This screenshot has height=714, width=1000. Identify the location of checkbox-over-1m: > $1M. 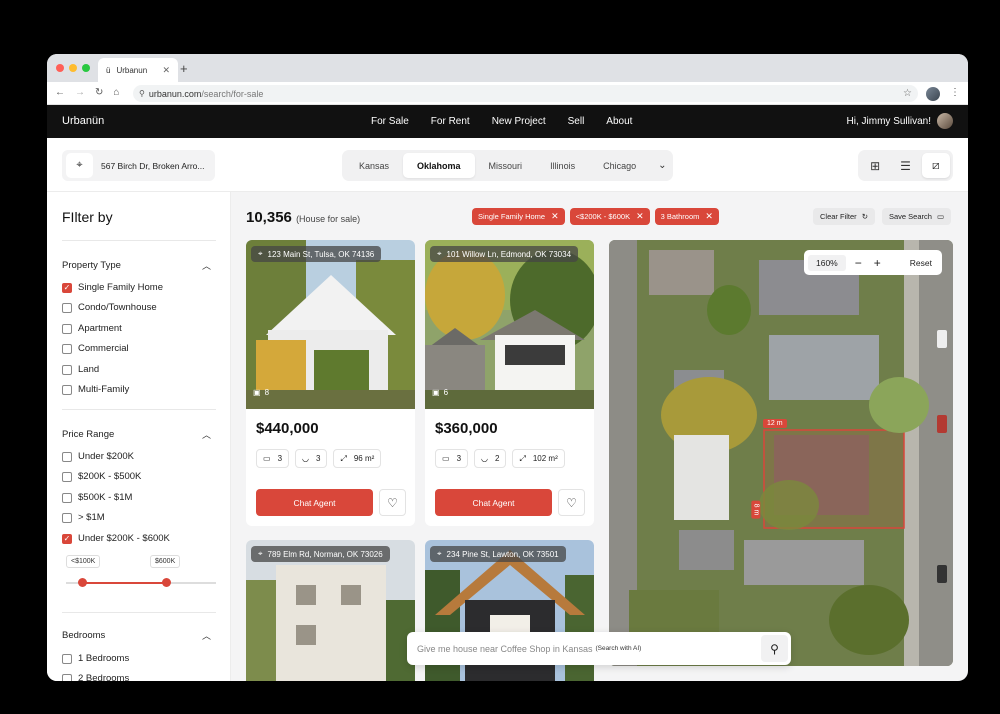
(83, 517).